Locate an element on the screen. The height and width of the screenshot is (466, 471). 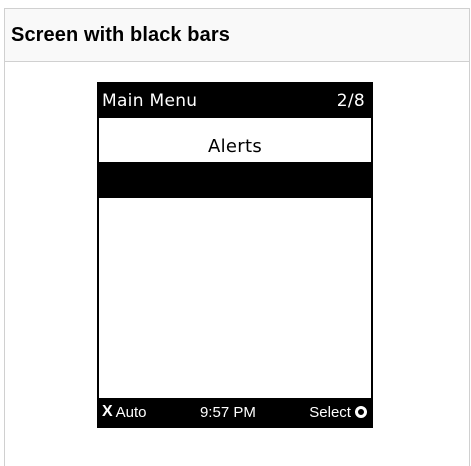
x-icon: X is located at coordinates (107, 411).